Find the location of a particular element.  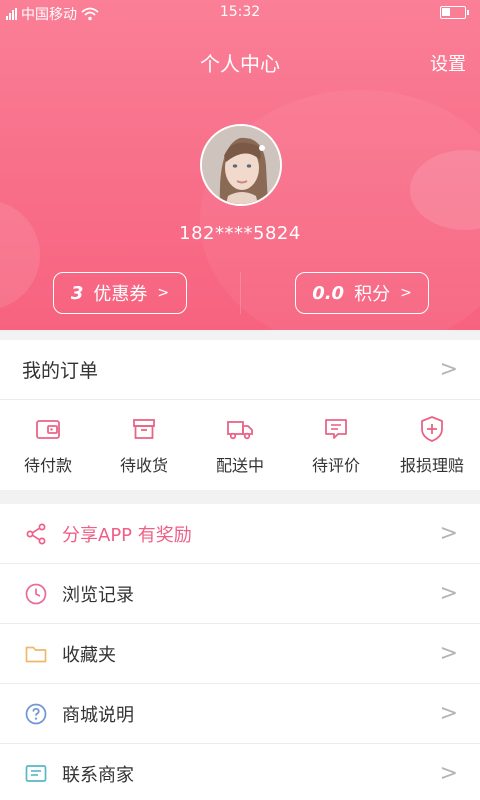

menu-item-label: 浏览记录 is located at coordinates (98, 595).